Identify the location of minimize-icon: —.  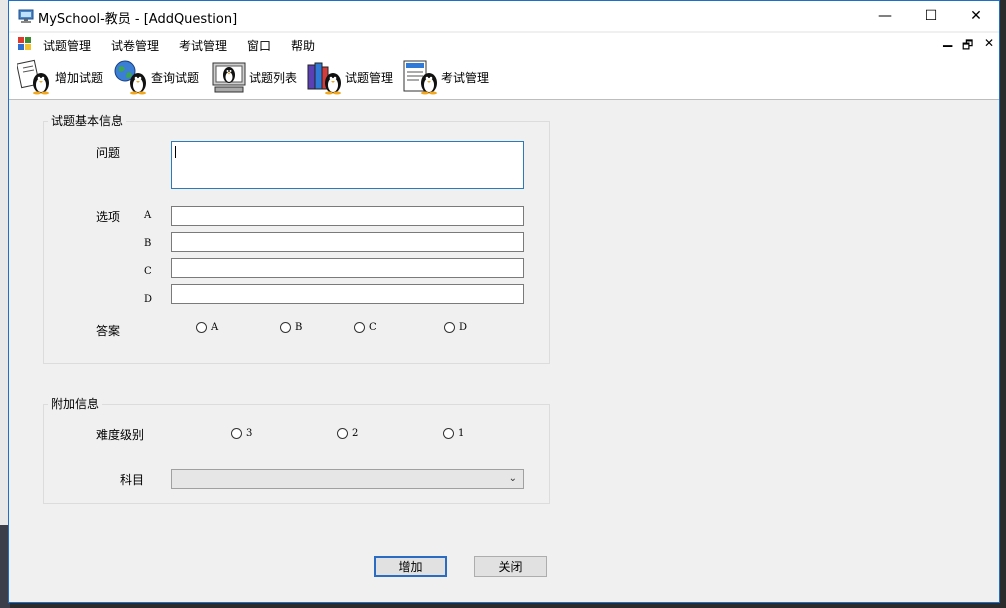
(885, 16).